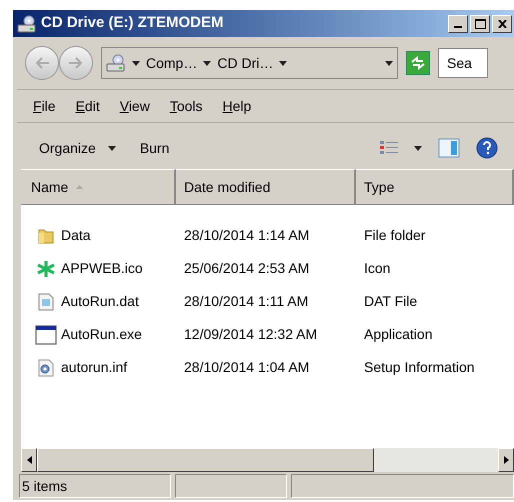 The image size is (514, 502). I want to click on toolbar-button: Organize, so click(77, 148).